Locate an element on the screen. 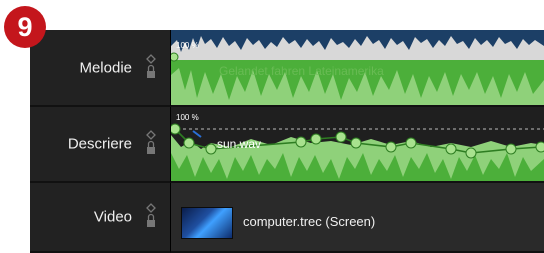 This screenshot has width=544, height=253. track-header-descriere: Descriere is located at coordinates (100, 145).